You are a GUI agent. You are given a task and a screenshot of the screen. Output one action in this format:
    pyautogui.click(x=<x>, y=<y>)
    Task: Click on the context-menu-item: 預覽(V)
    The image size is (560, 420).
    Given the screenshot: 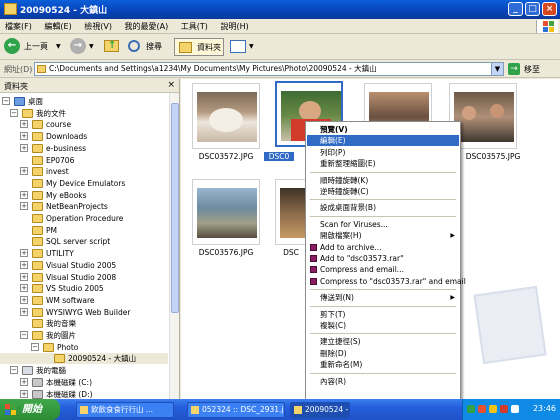 What is the action you would take?
    pyautogui.click(x=383, y=129)
    